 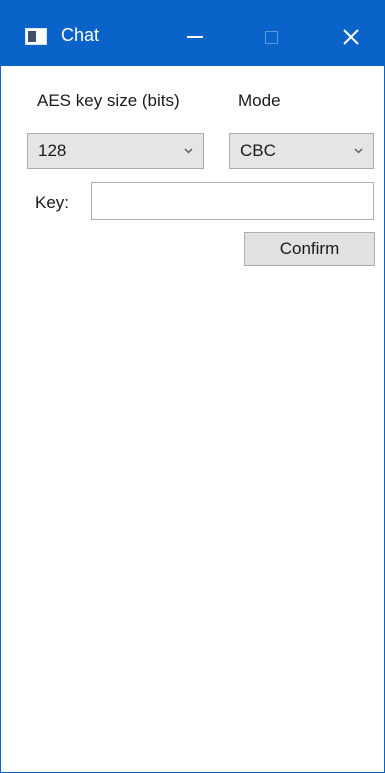 What do you see at coordinates (80, 35) in the screenshot?
I see `window-title: Chat` at bounding box center [80, 35].